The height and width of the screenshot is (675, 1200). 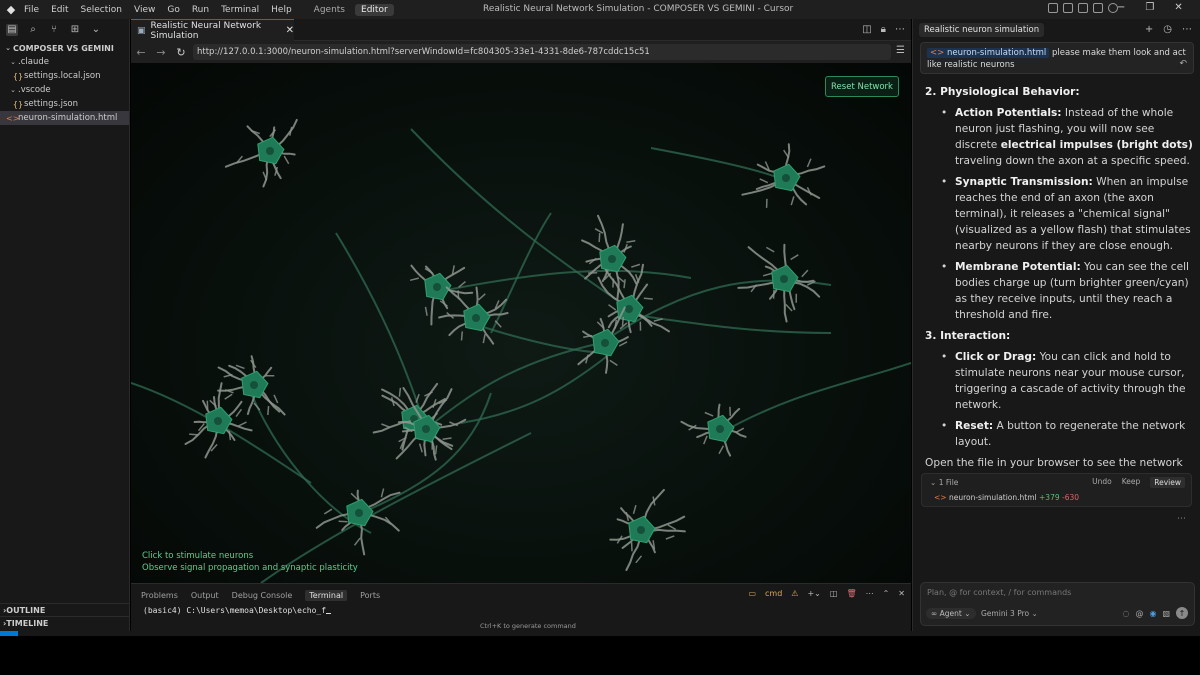 I want to click on panel-tools: ▭ cmd ⚠ +⌄ ◫ 🗑︎ ⋯ ⌃ ✕, so click(x=826, y=593).